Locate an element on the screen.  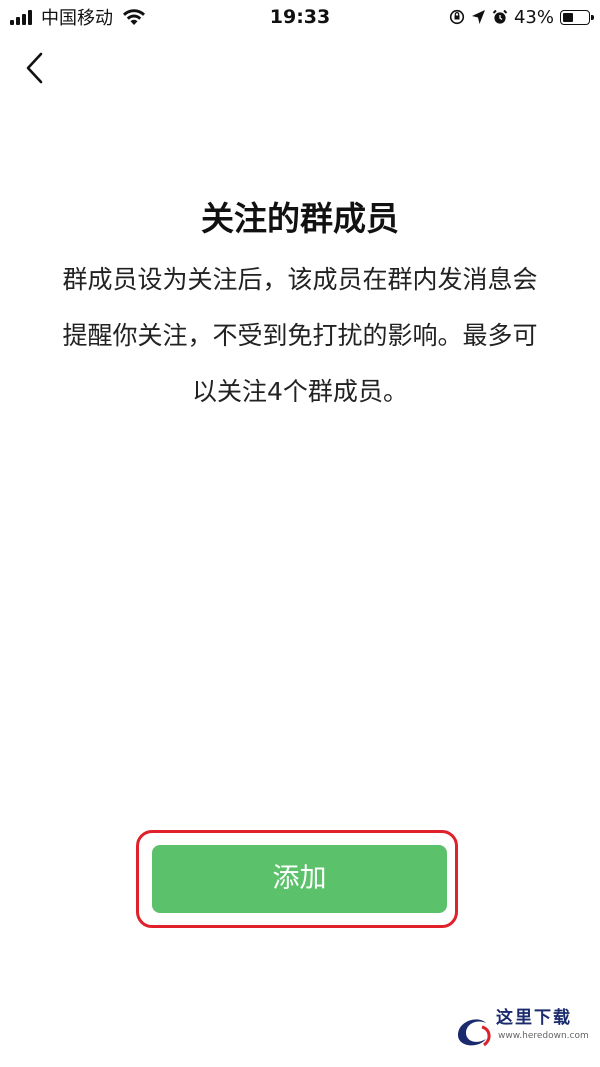
page-title: 关注的群成员 is located at coordinates (300, 218).